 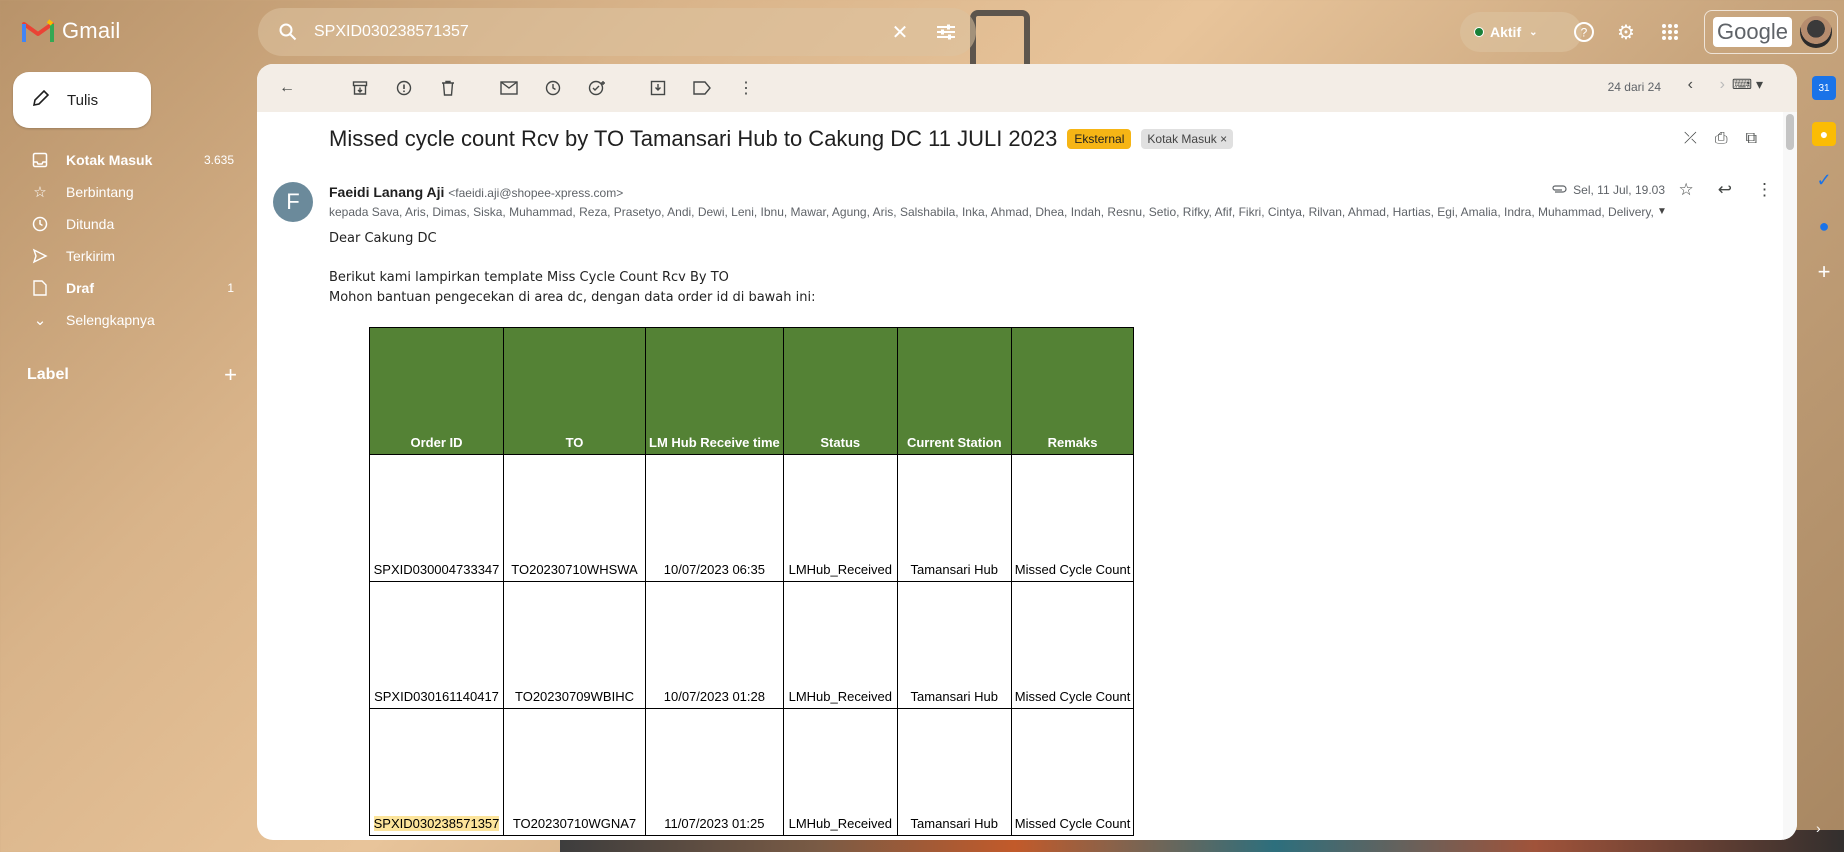 I want to click on message-toolbar: ← ⋮, so click(x=1027, y=88).